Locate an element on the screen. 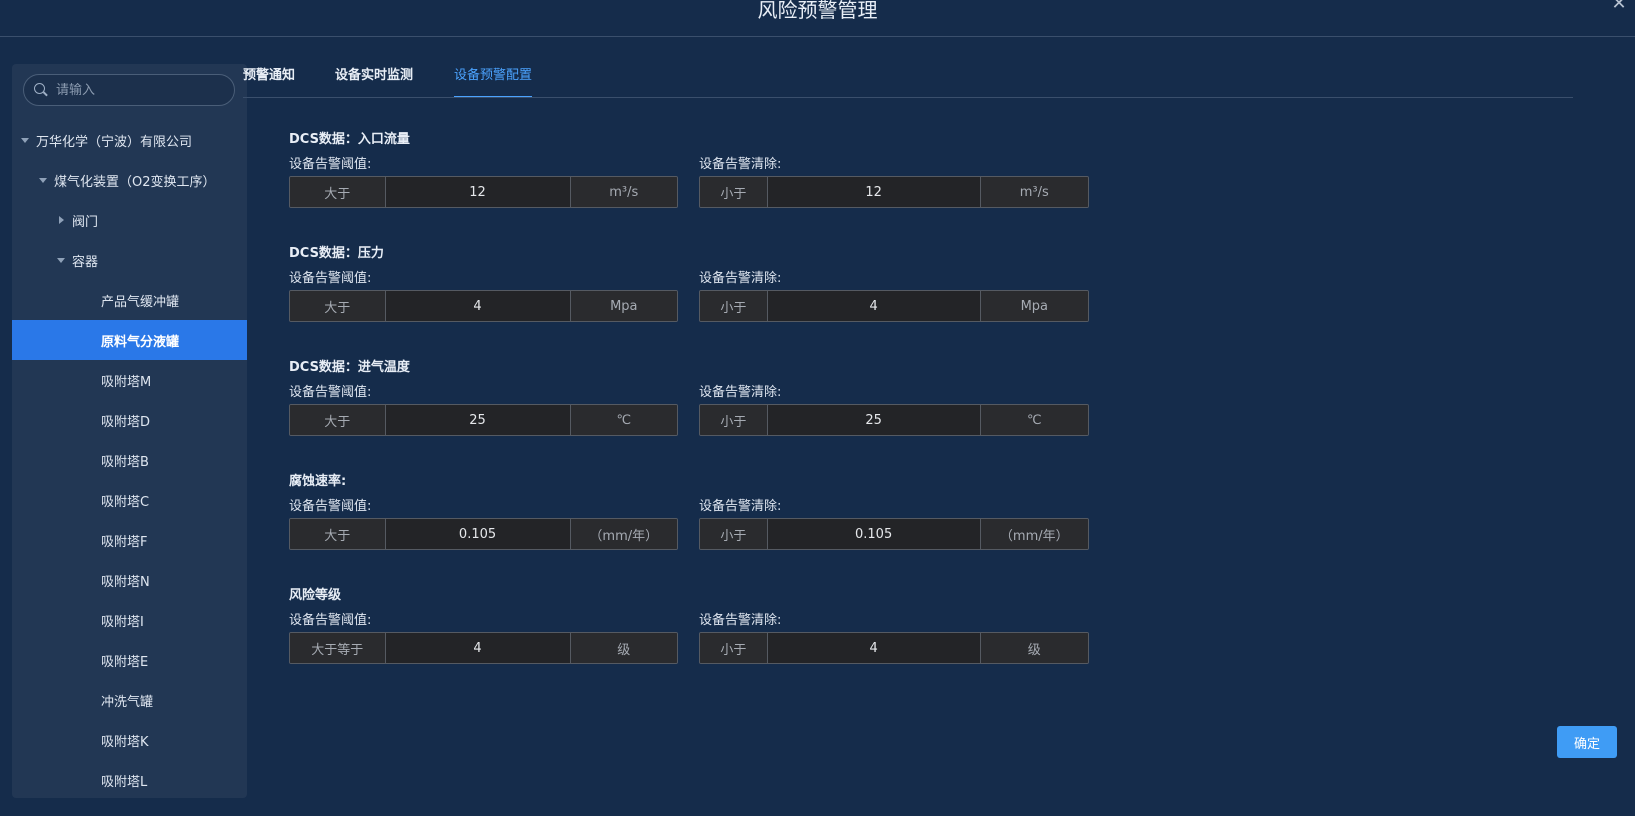 The height and width of the screenshot is (816, 1635). tree-node: 万华化学（宁波）有限公司 is located at coordinates (129, 140).